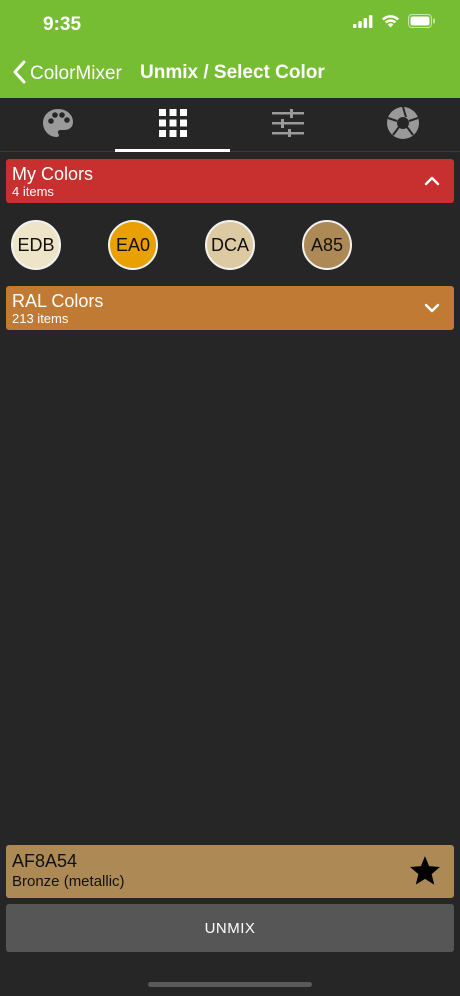  Describe the element at coordinates (425, 873) in the screenshot. I see `star-icon` at that location.